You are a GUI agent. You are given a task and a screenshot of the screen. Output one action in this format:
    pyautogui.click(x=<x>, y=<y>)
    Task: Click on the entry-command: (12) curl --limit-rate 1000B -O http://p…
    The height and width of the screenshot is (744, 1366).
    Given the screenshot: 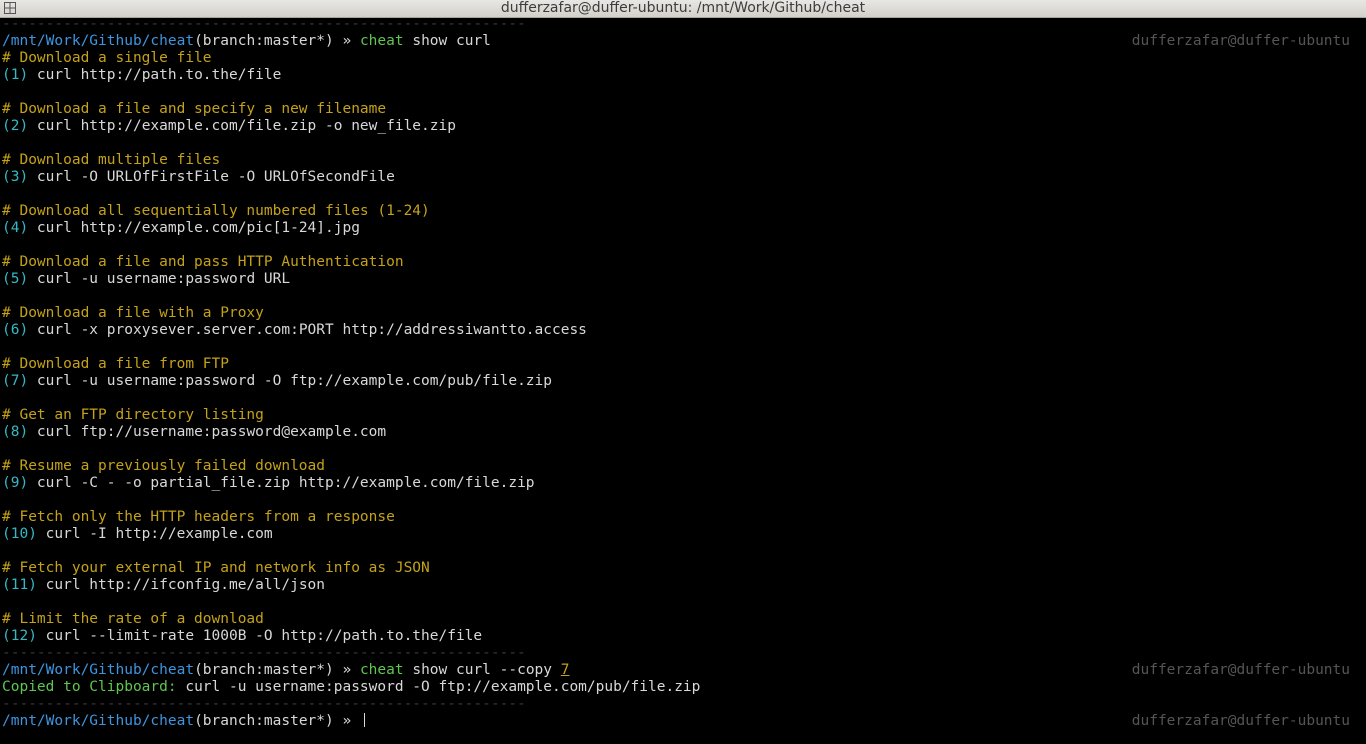 What is the action you would take?
    pyautogui.click(x=683, y=636)
    